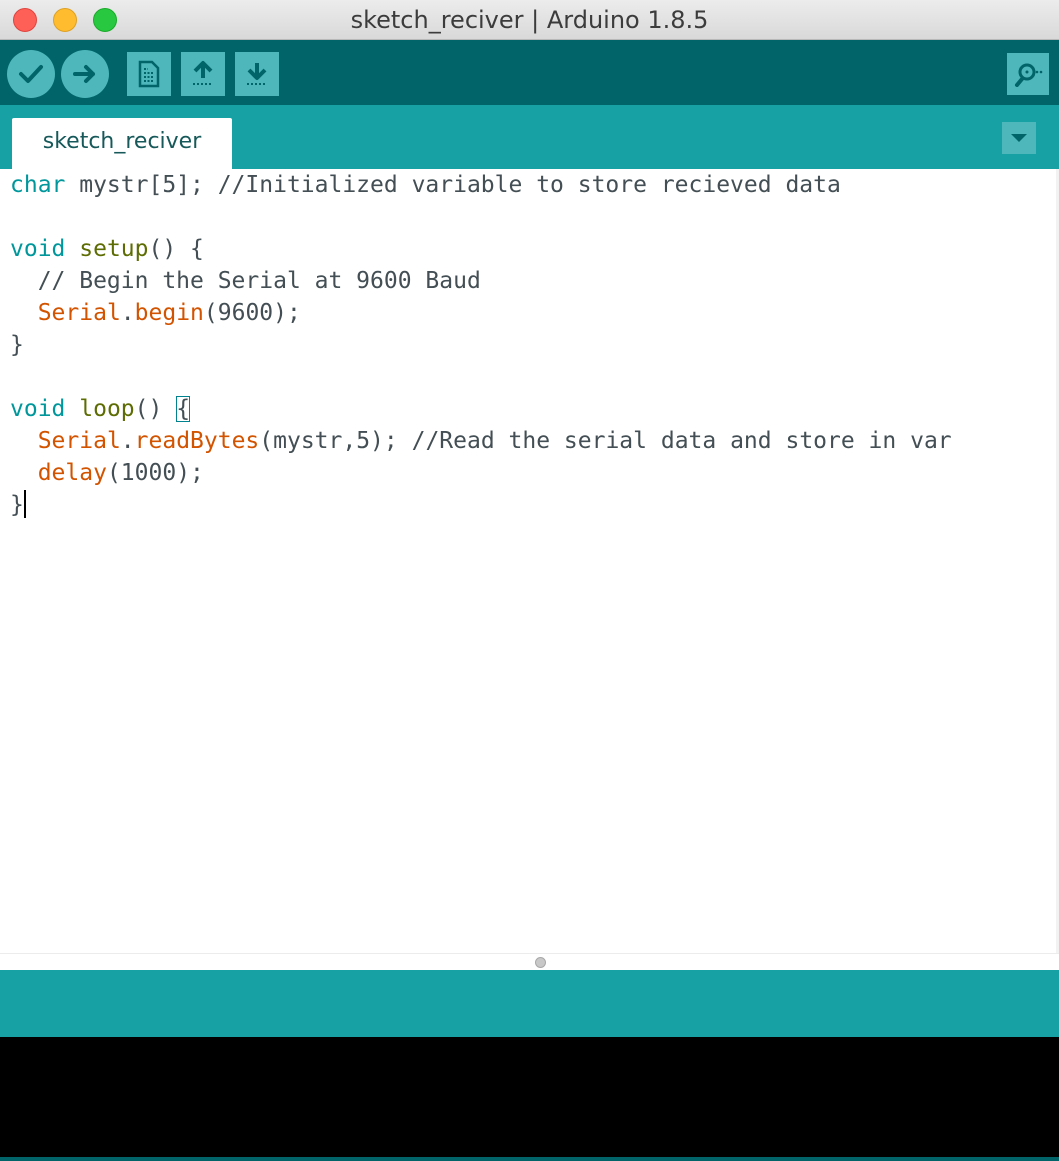 The height and width of the screenshot is (1161, 1059). What do you see at coordinates (529, 72) in the screenshot?
I see `toolbar` at bounding box center [529, 72].